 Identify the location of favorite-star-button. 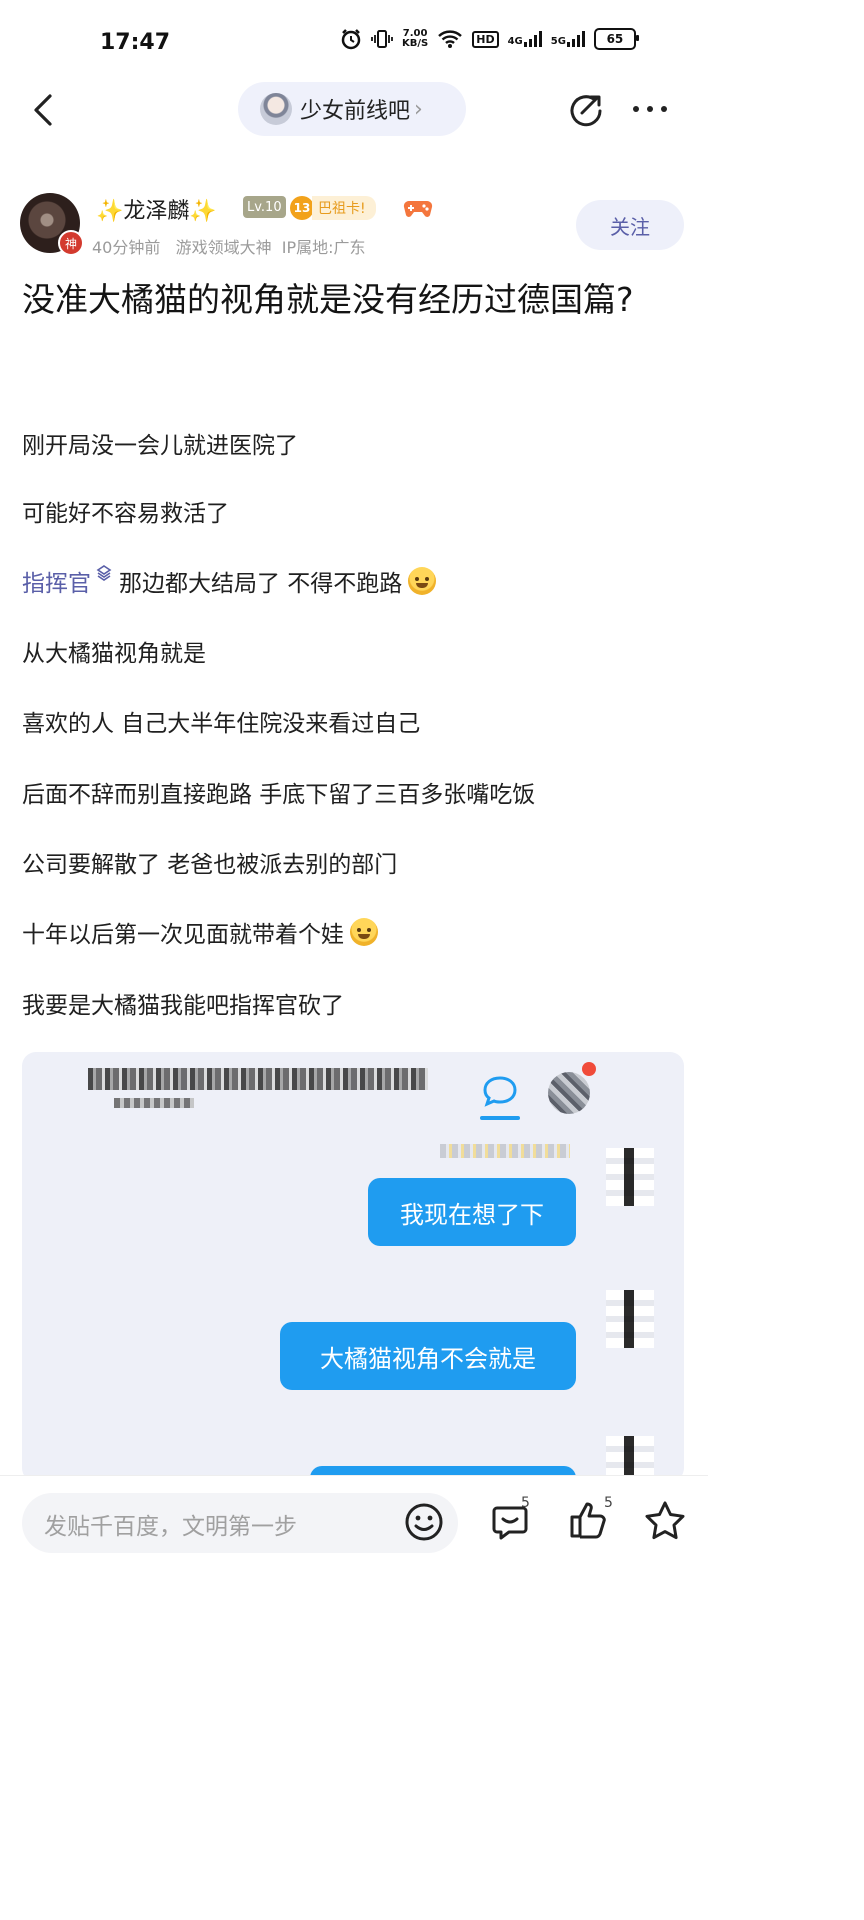
(665, 1521).